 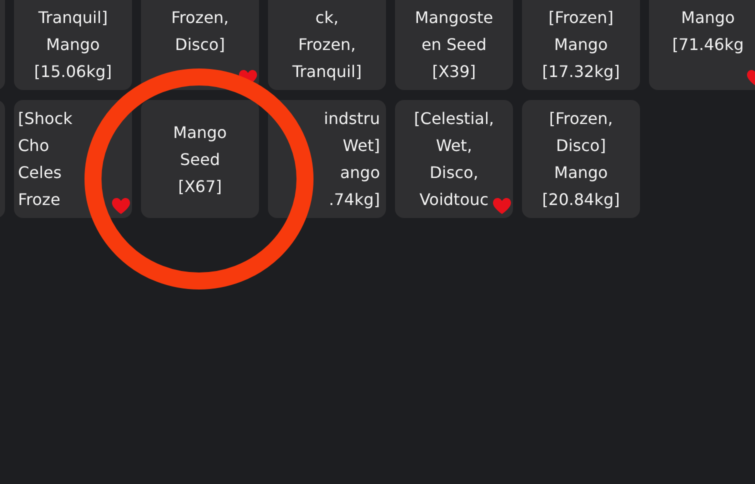 What do you see at coordinates (73, 72) in the screenshot?
I see `item-label: [15.06kg]` at bounding box center [73, 72].